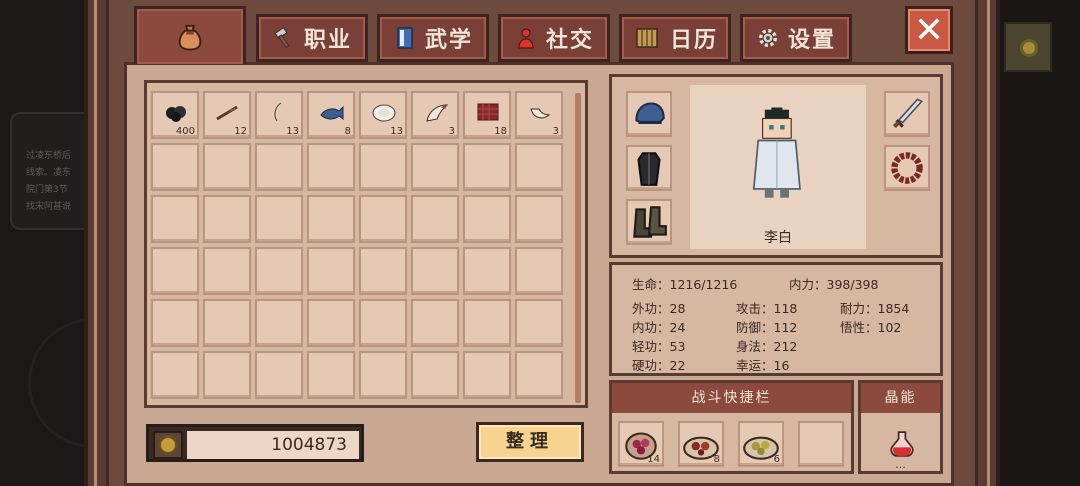 The height and width of the screenshot is (486, 1080). I want to click on stat-hp: 生命：1216/1216, so click(685, 284).